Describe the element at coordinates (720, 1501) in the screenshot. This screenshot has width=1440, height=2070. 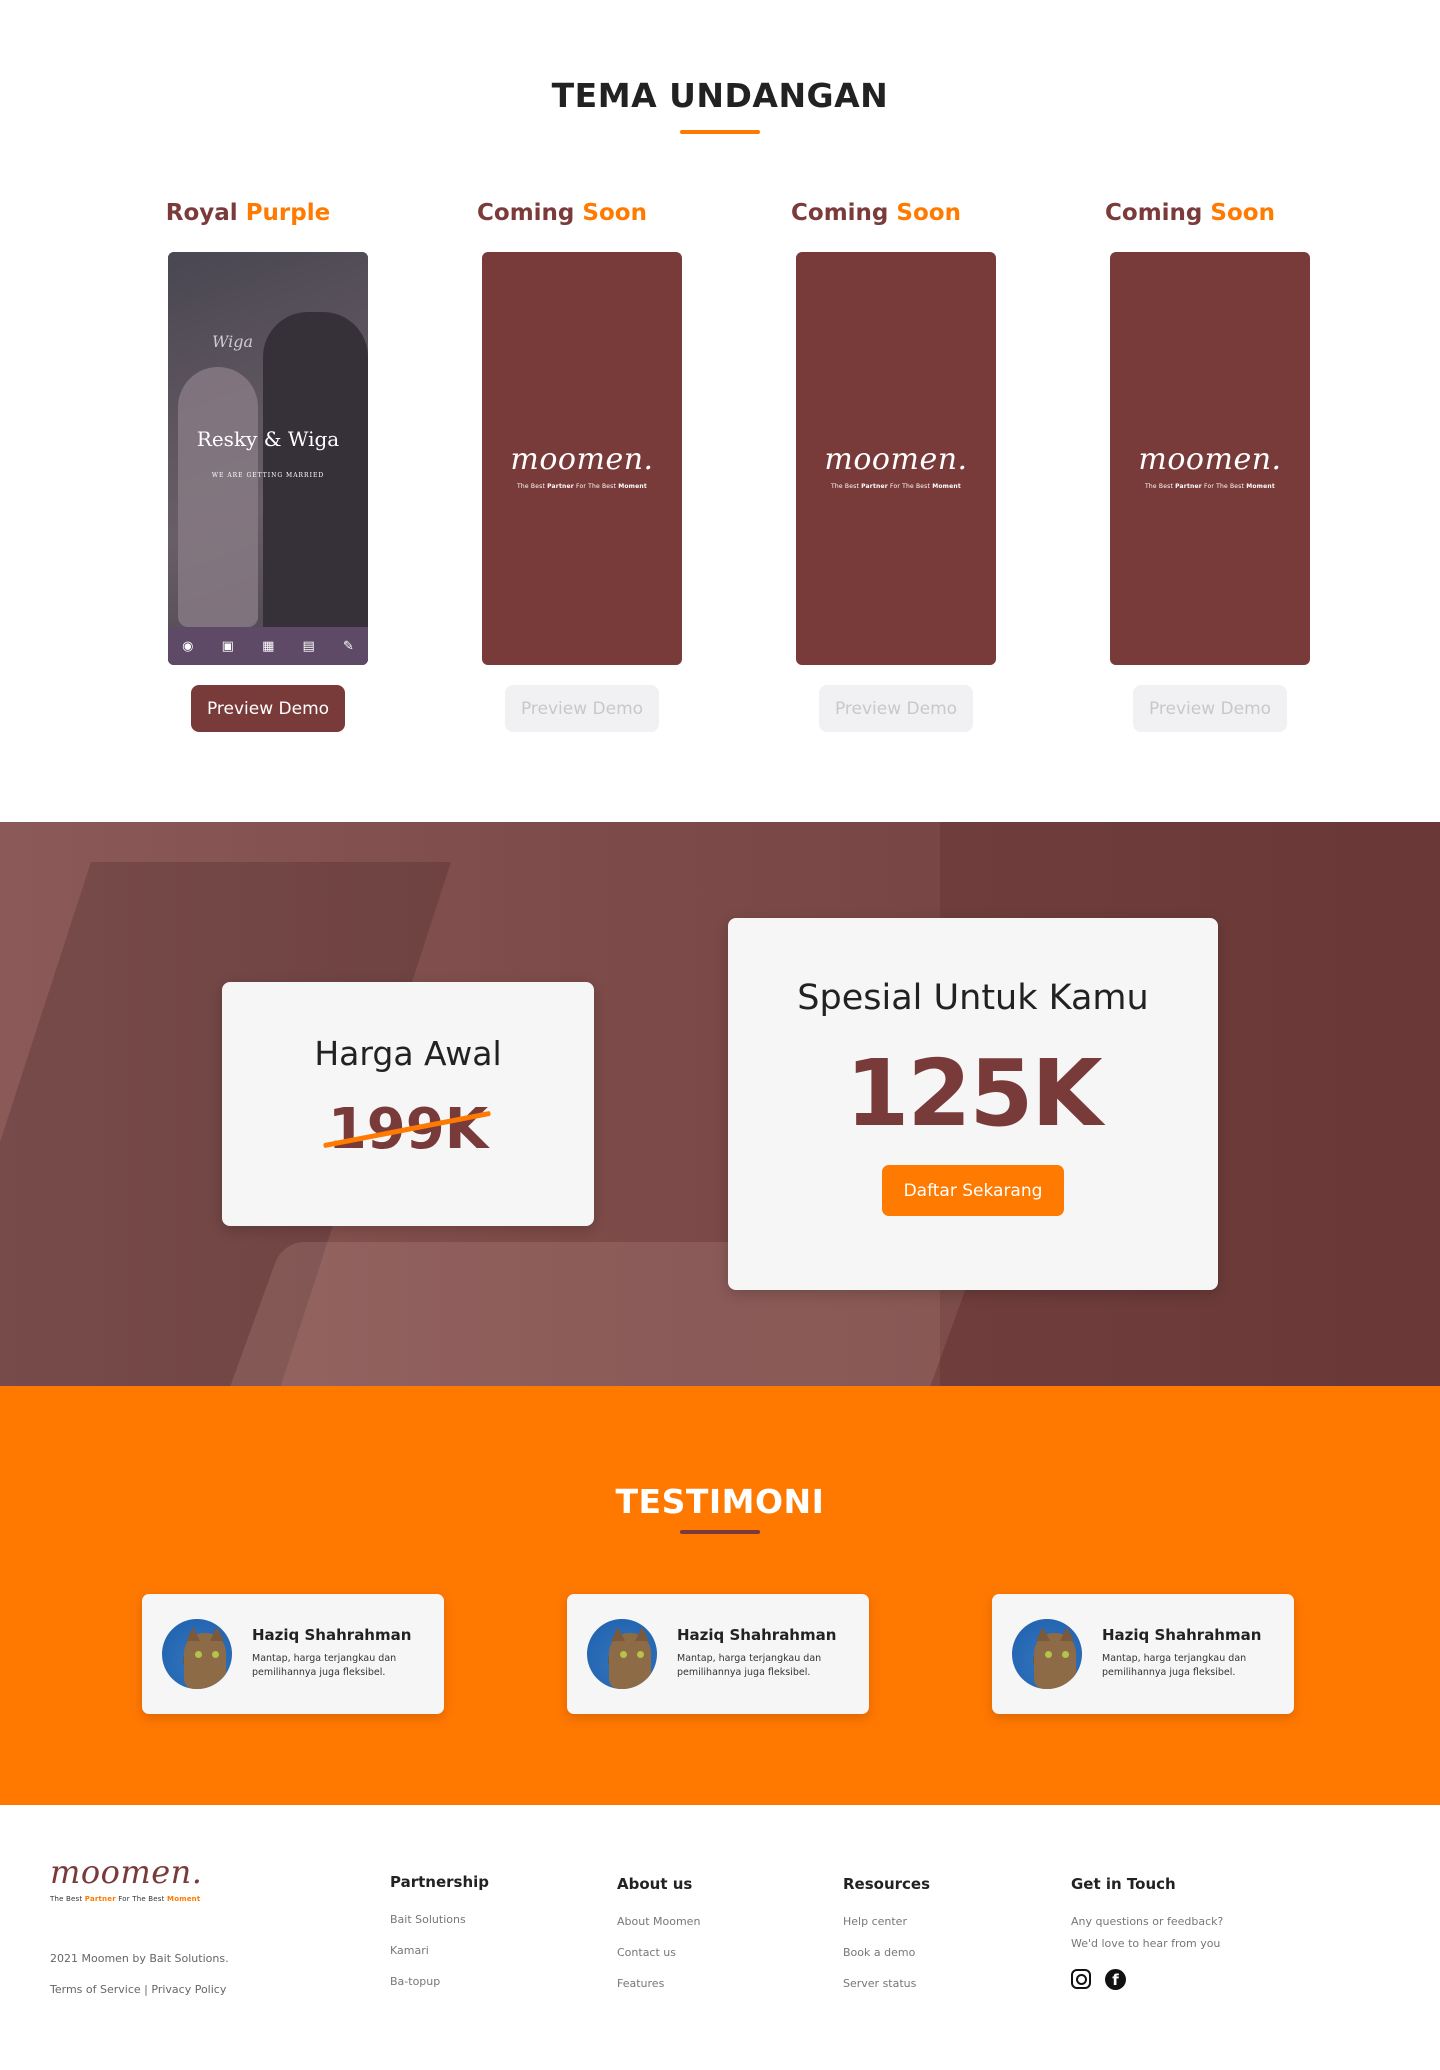
I see `testimonial-section-title: TESTIMONI` at that location.